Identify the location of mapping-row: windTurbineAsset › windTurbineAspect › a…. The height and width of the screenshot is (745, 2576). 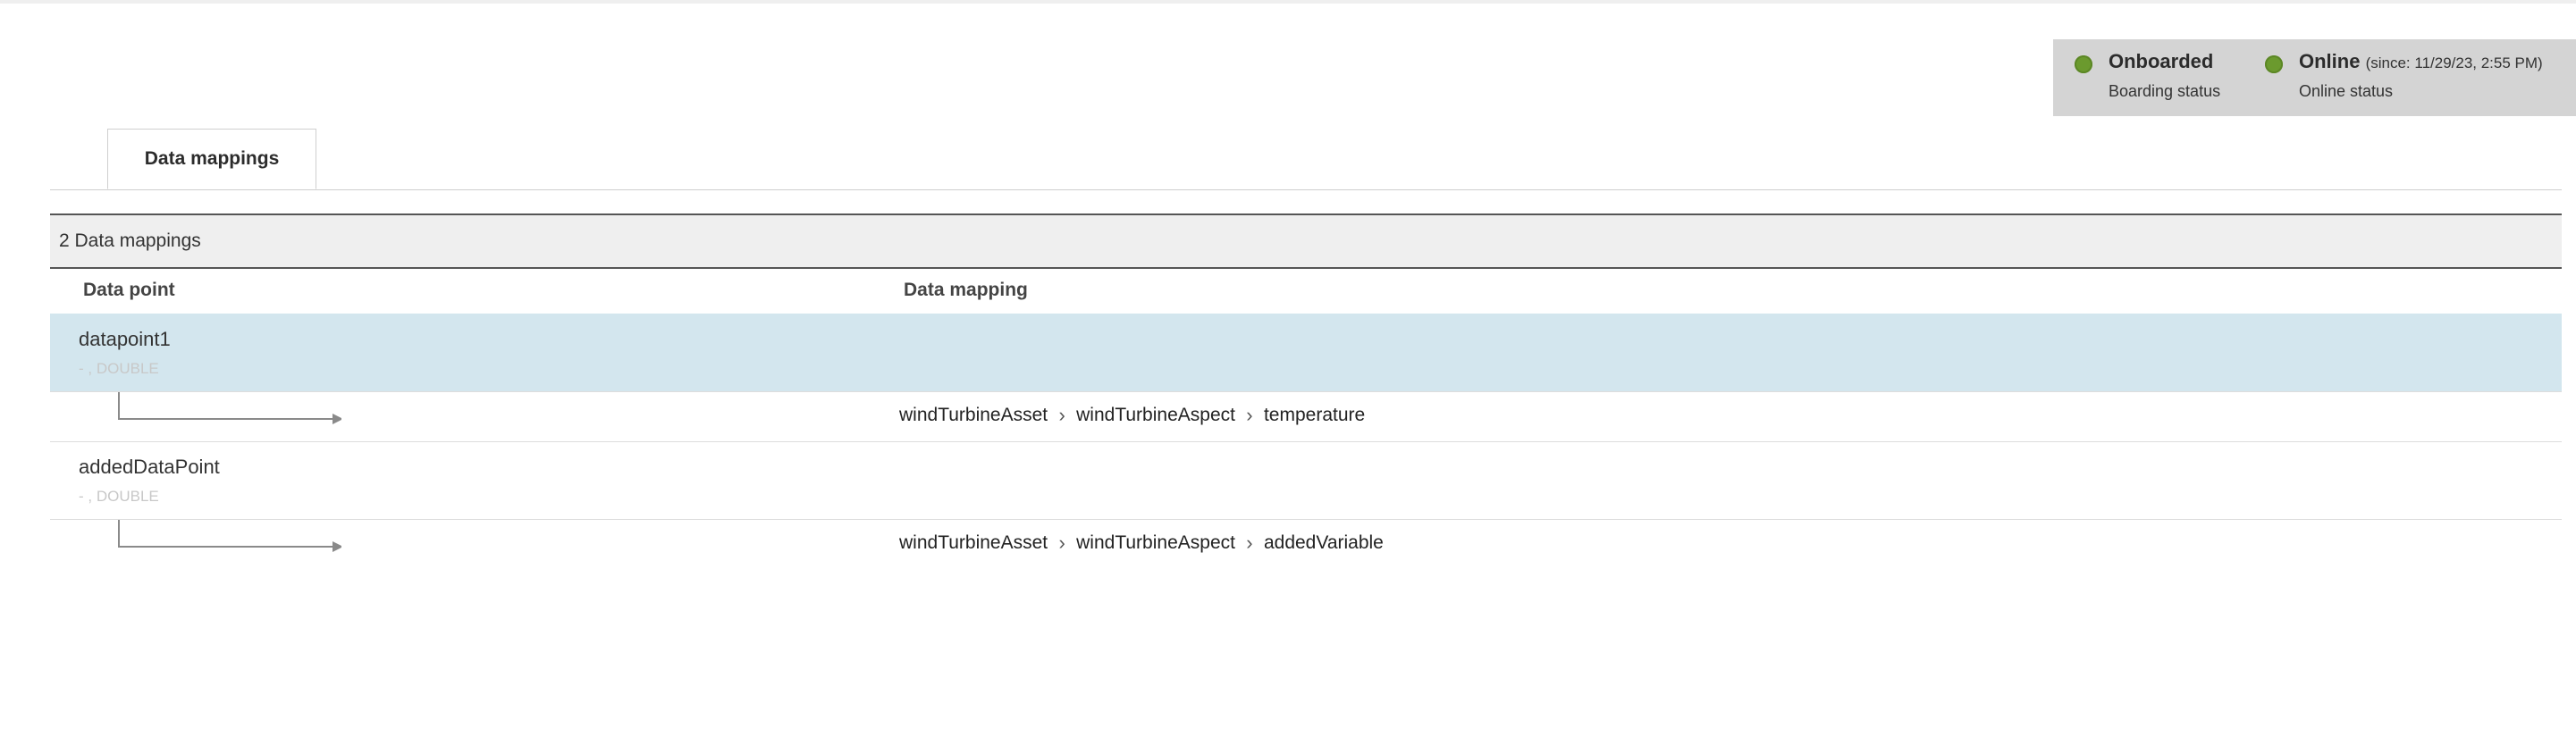
(1306, 545).